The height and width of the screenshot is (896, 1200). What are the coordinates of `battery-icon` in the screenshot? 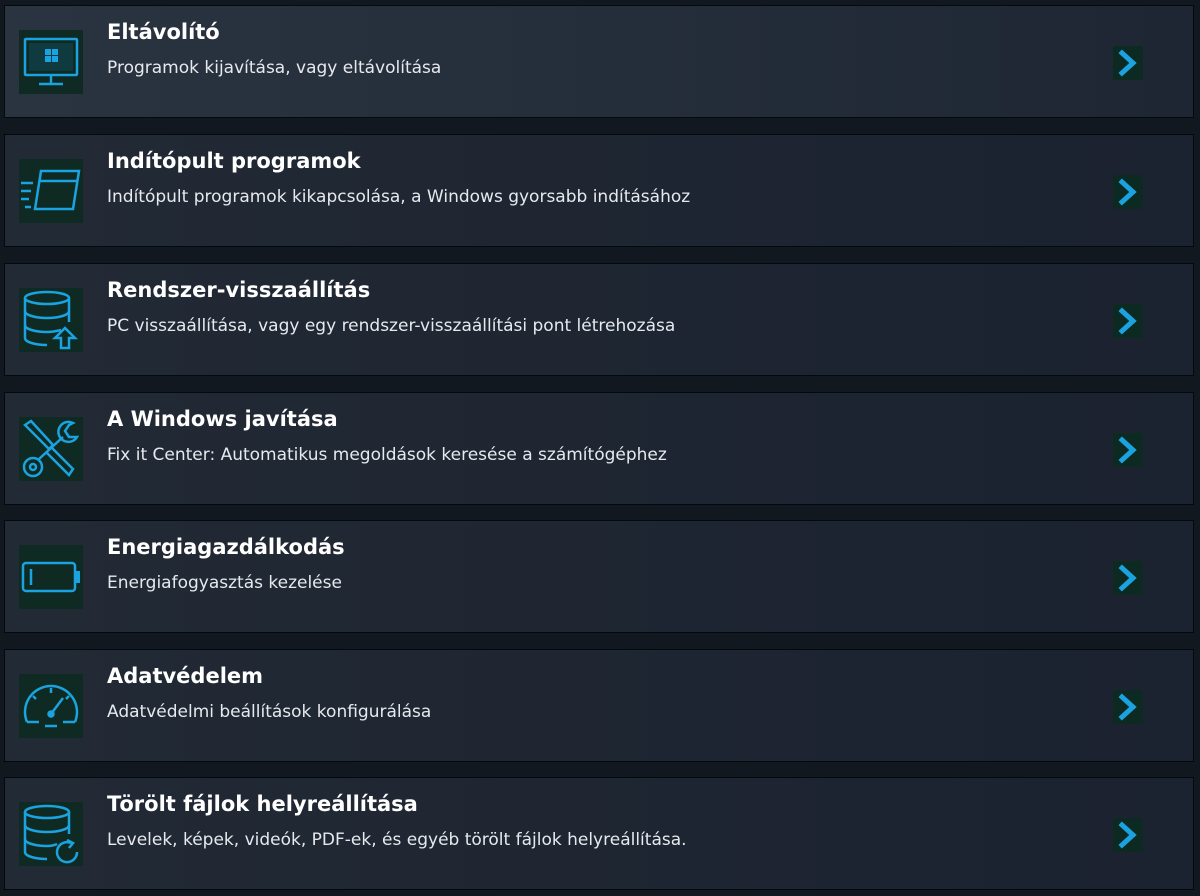 It's located at (51, 577).